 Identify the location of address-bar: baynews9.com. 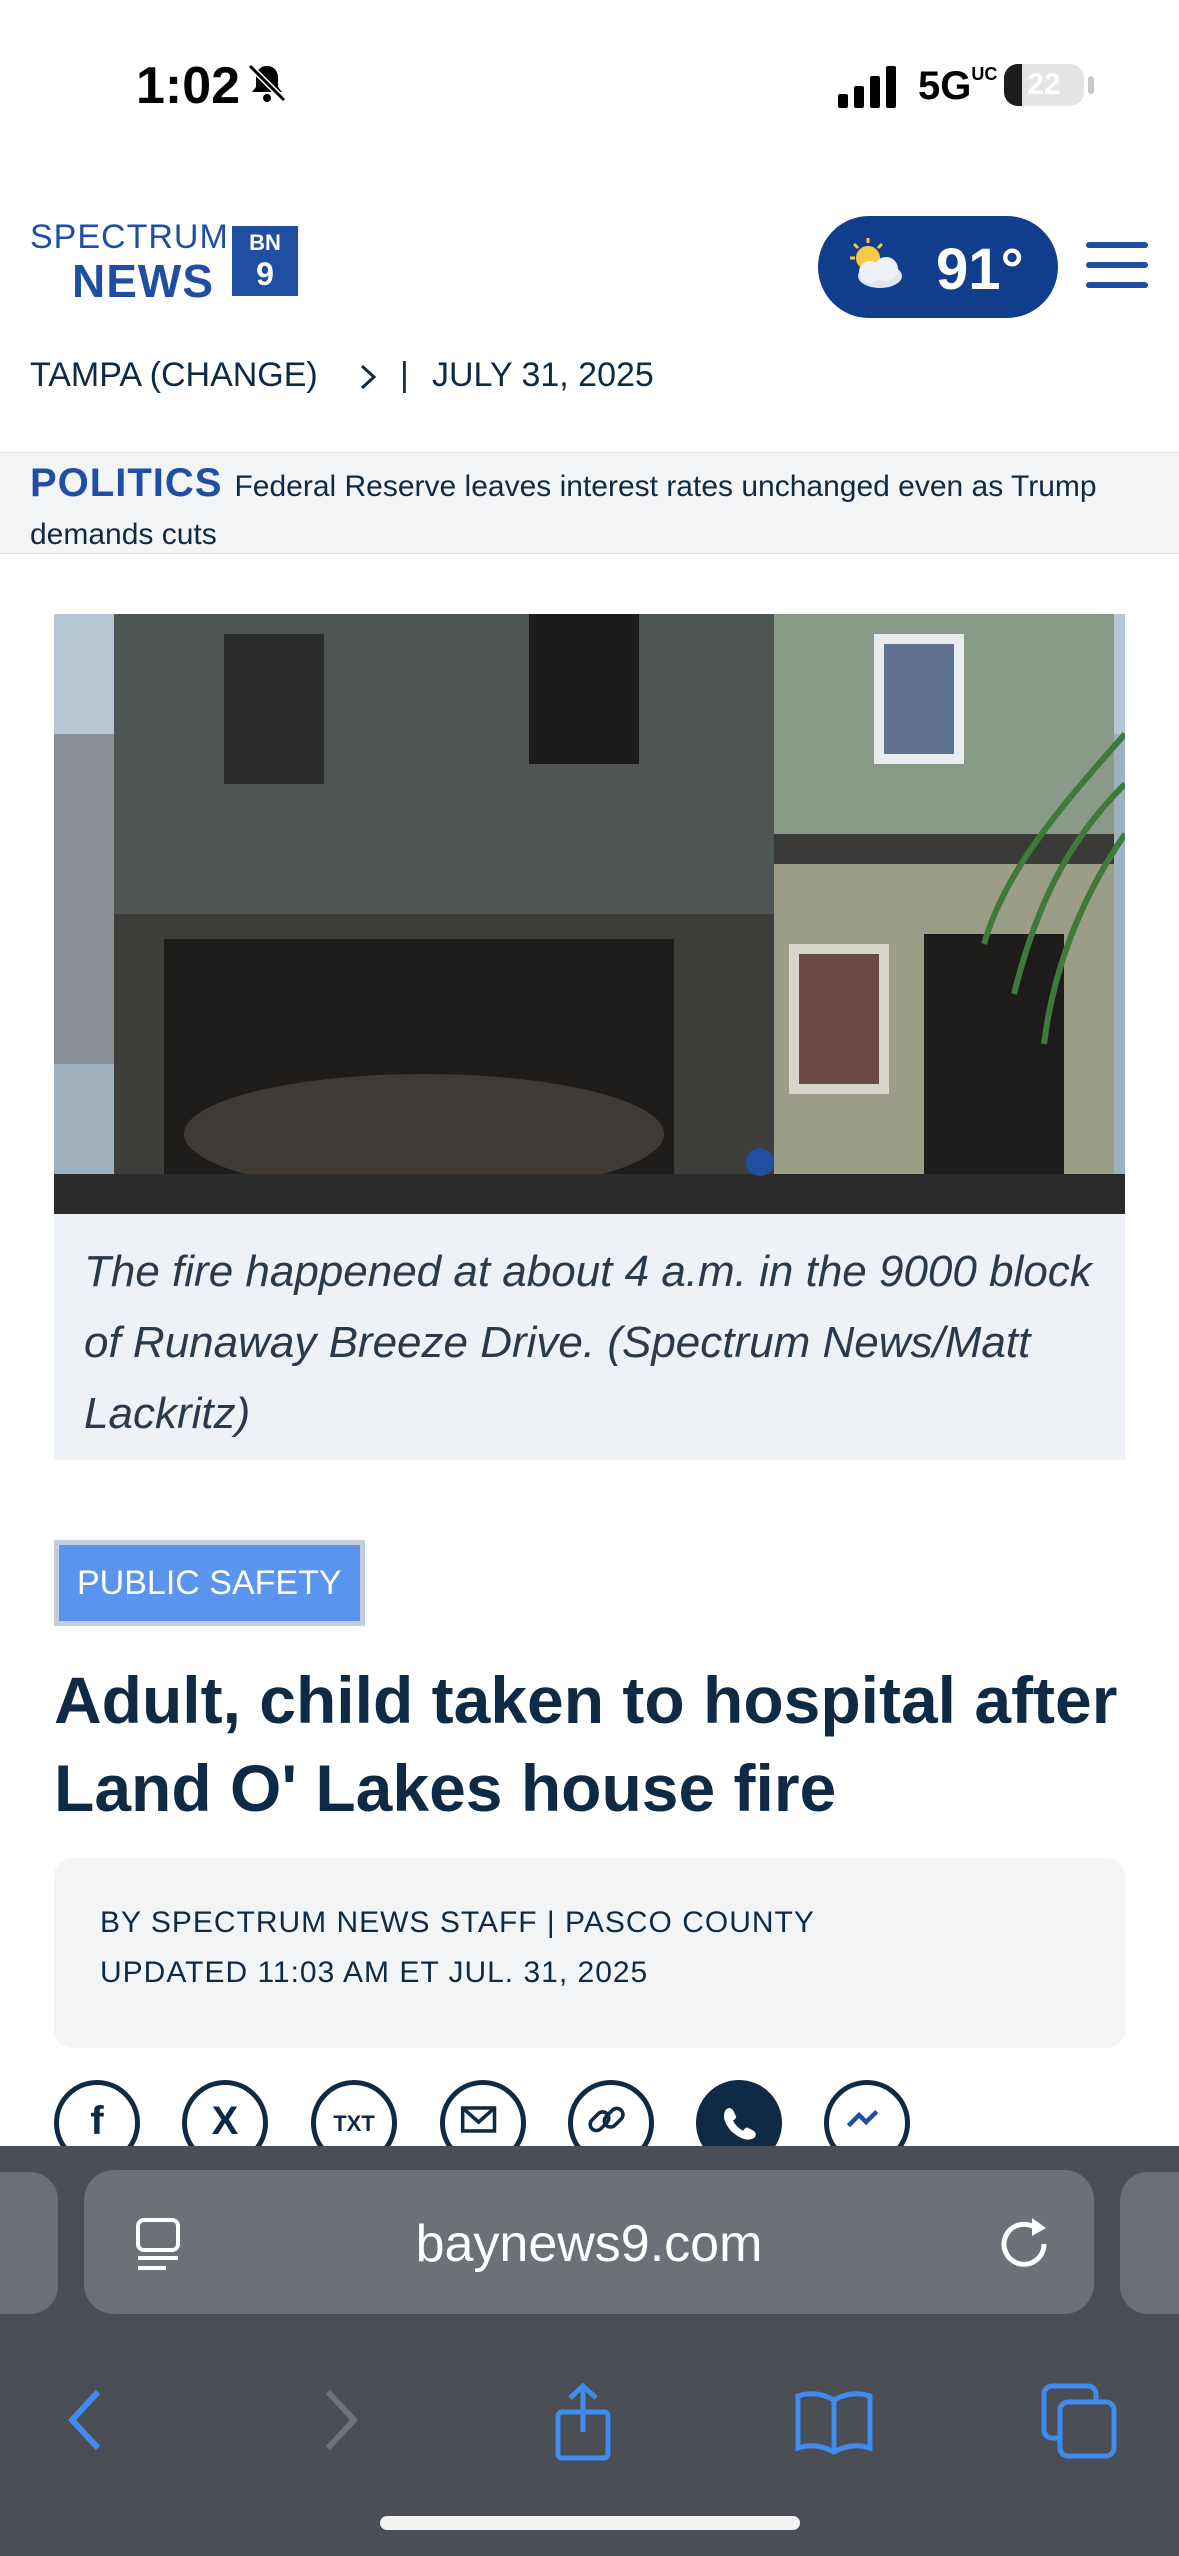
(589, 2242).